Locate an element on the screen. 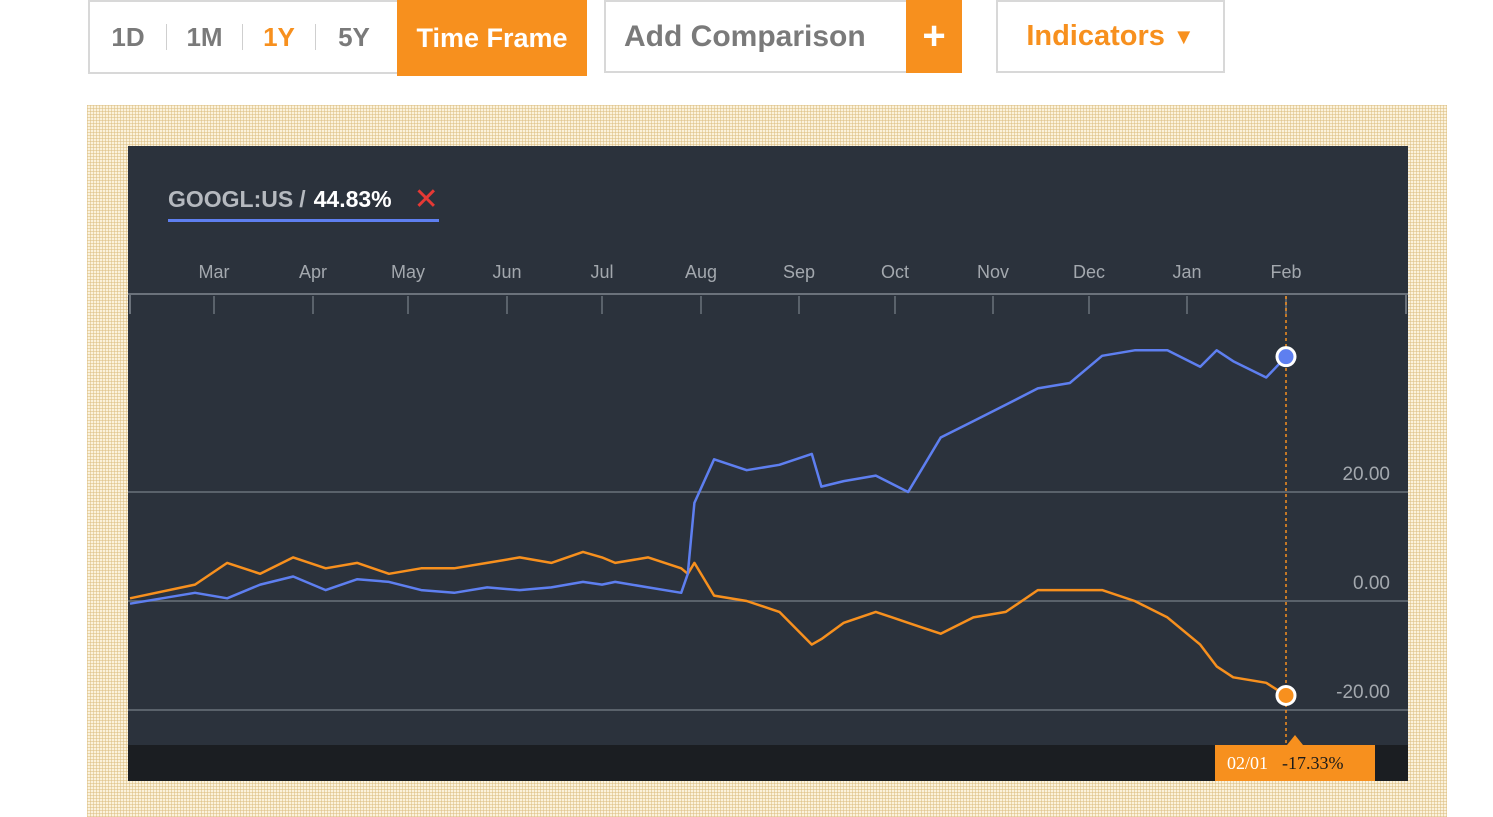  y-tick-label: 20.00 is located at coordinates (1366, 474).